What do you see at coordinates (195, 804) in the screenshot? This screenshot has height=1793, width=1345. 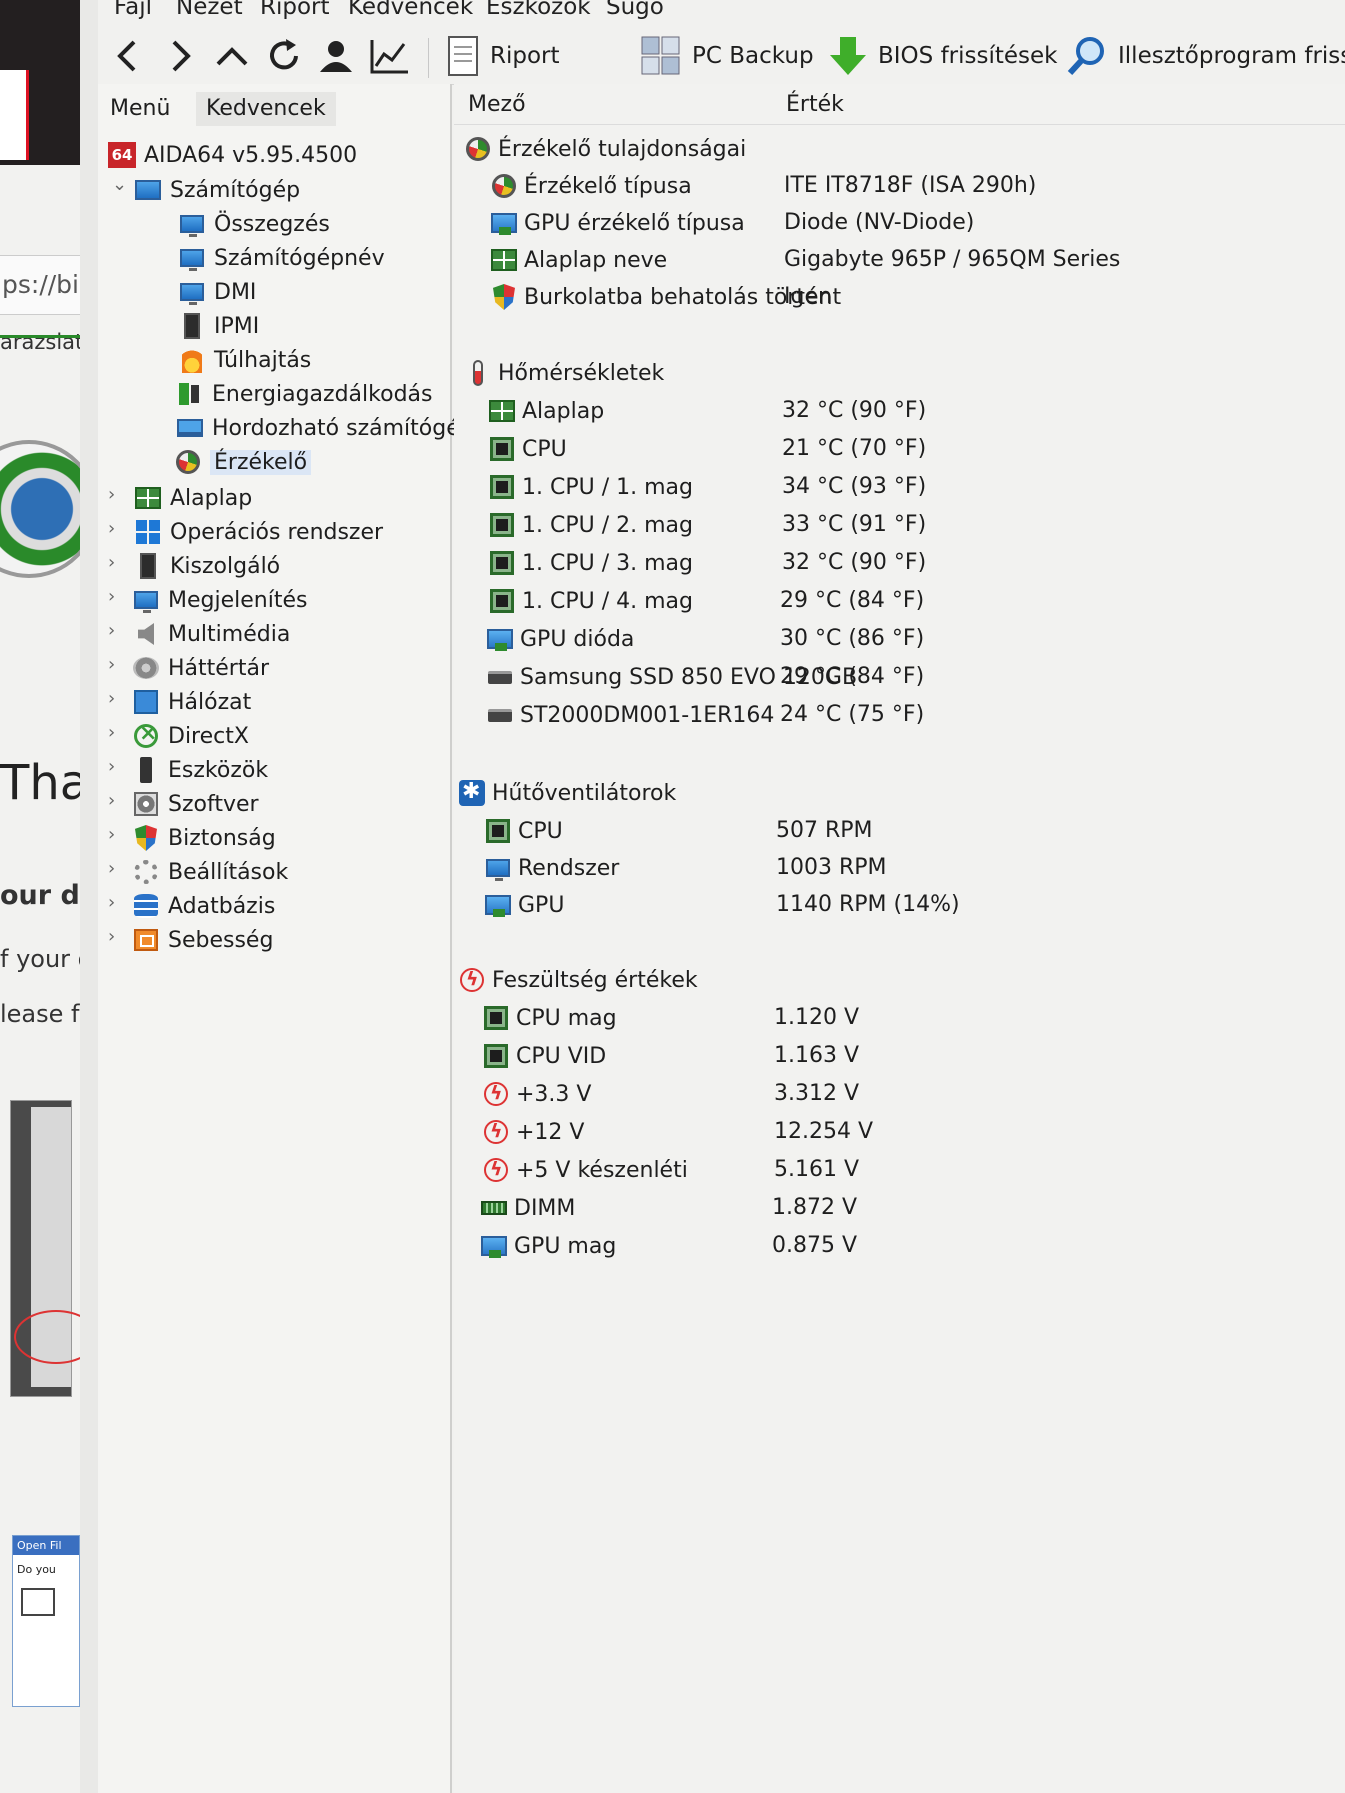 I see `tree-item-software: Szoftver` at bounding box center [195, 804].